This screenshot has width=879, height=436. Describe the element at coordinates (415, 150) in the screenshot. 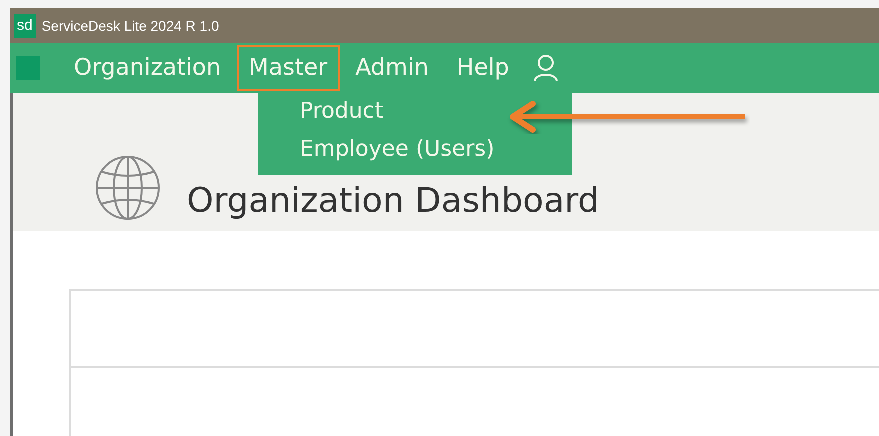

I see `dropdown-item: Employee (Users)` at that location.